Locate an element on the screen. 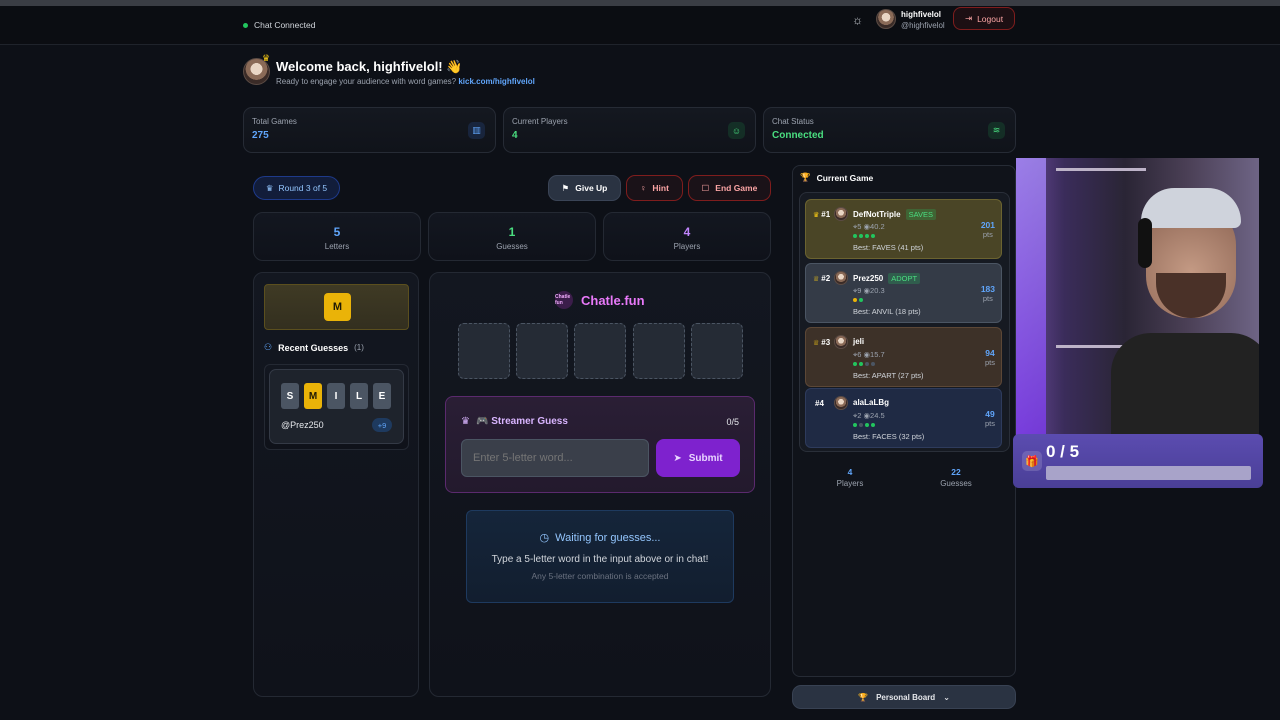 The width and height of the screenshot is (1280, 720). status-dot-icon is located at coordinates (245, 25).